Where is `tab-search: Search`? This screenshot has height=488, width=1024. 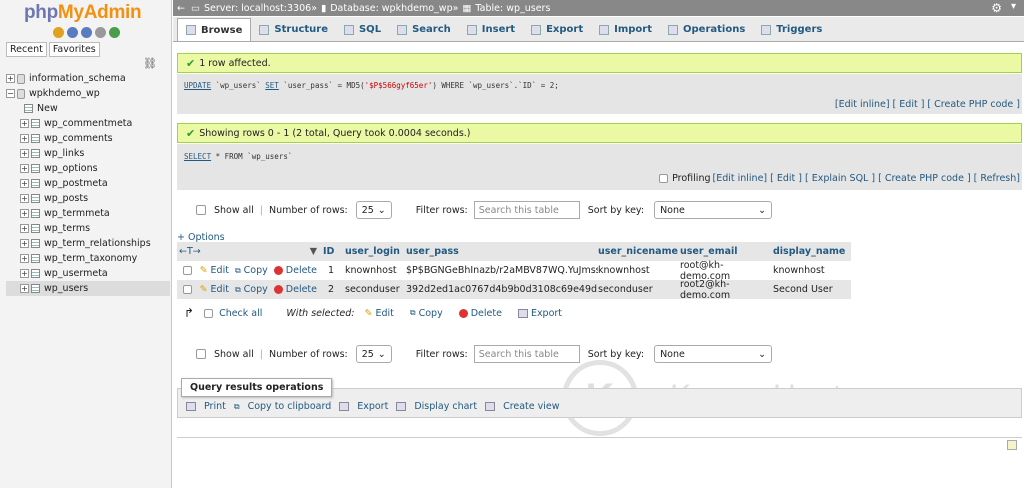
tab-search: Search is located at coordinates (424, 29).